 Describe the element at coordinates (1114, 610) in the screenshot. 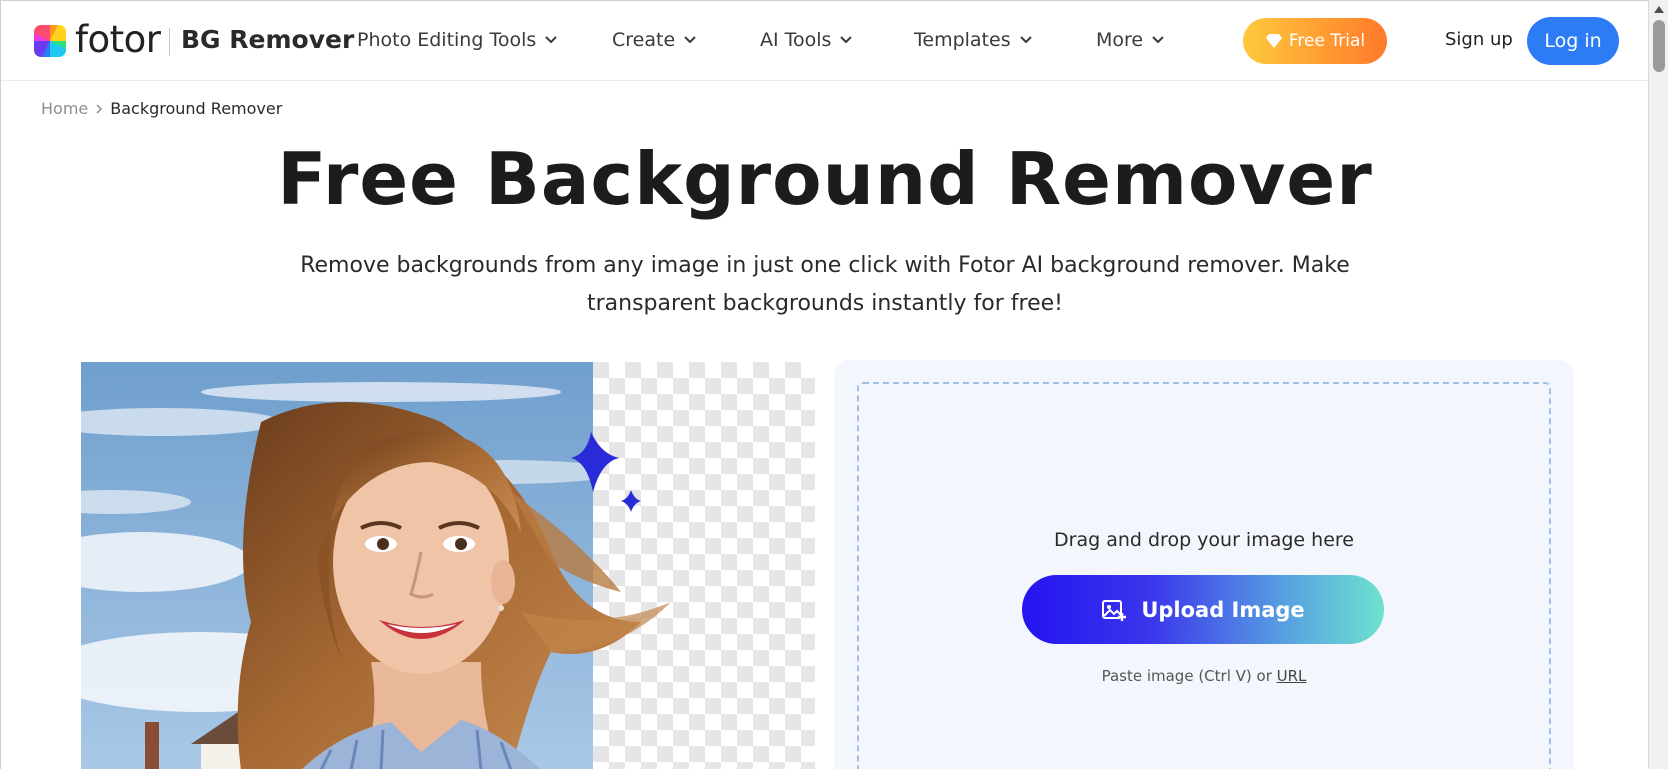

I see `image-add-icon` at that location.